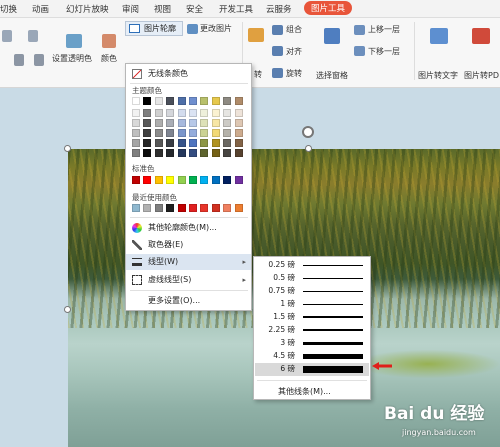 The width and height of the screenshot is (500, 447). I want to click on no-line-color-item: 无线条颜色, so click(188, 74).